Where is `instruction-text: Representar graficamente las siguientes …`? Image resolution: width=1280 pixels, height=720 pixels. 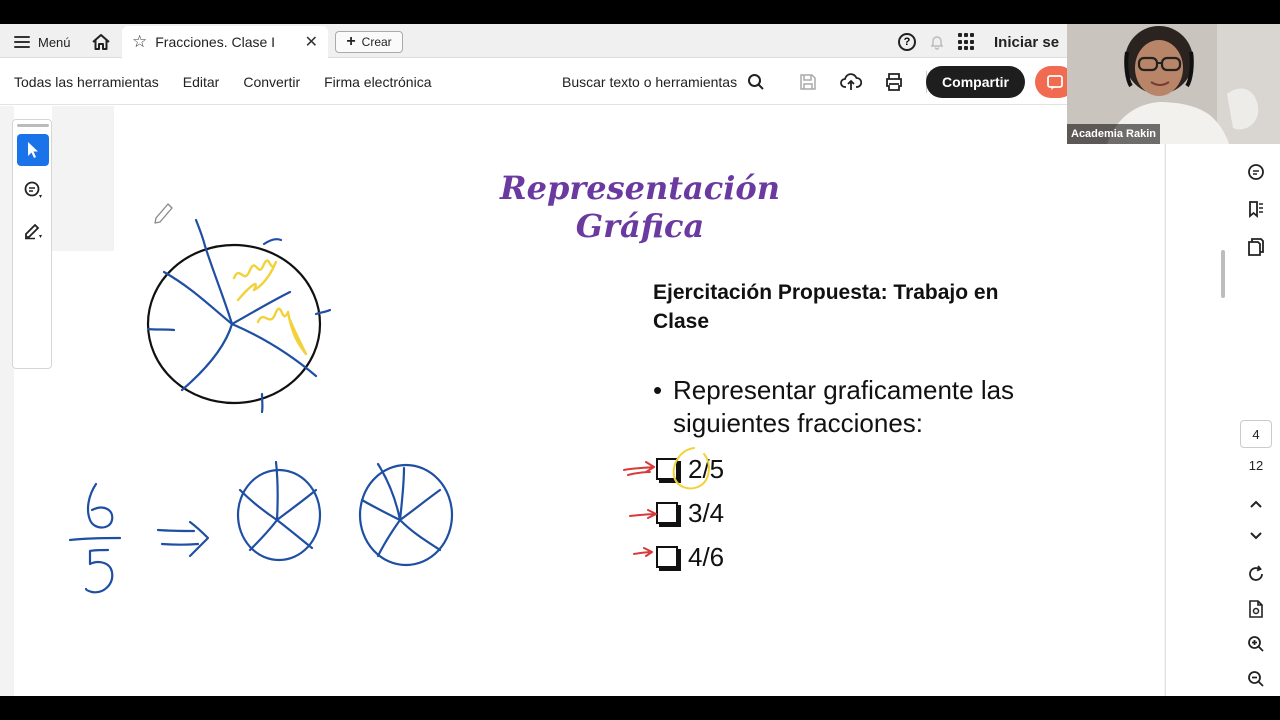 instruction-text: Representar graficamente las siguientes … is located at coordinates (844, 406).